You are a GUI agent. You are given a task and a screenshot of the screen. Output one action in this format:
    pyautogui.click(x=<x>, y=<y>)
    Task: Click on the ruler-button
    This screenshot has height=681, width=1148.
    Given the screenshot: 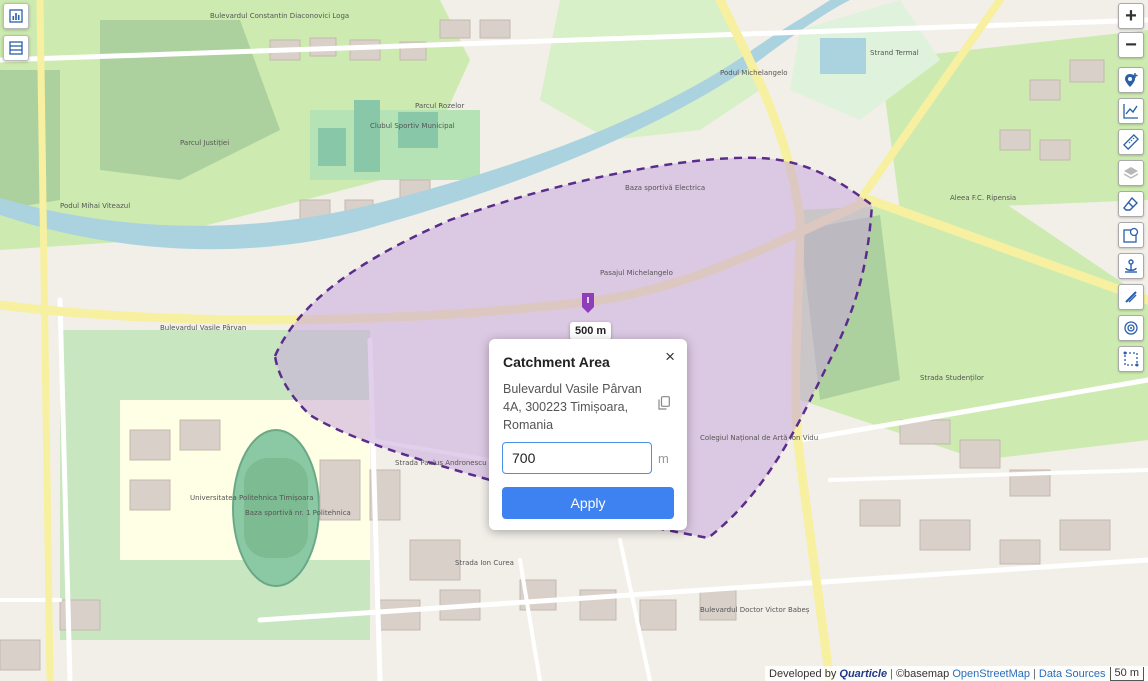 What is the action you would take?
    pyautogui.click(x=1131, y=142)
    